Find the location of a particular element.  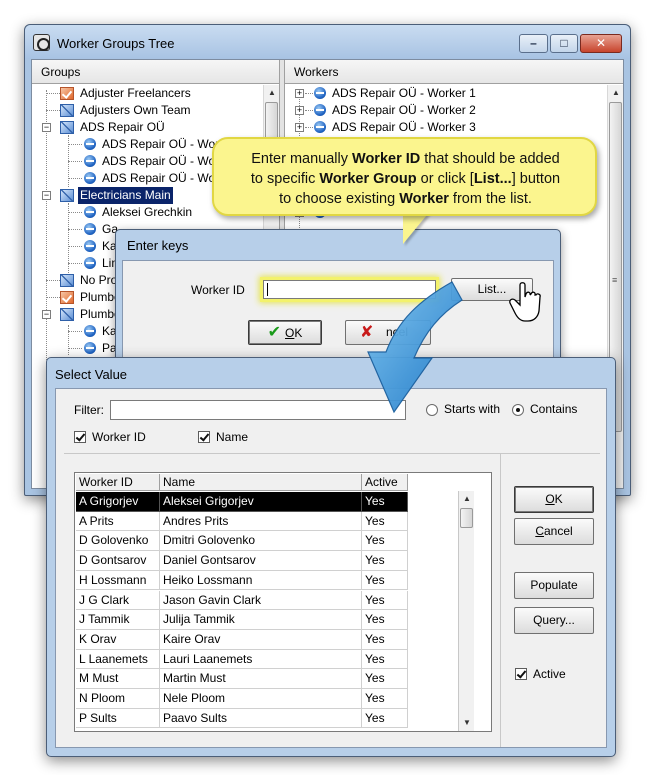

ok-button: ✔ OK is located at coordinates (285, 332).